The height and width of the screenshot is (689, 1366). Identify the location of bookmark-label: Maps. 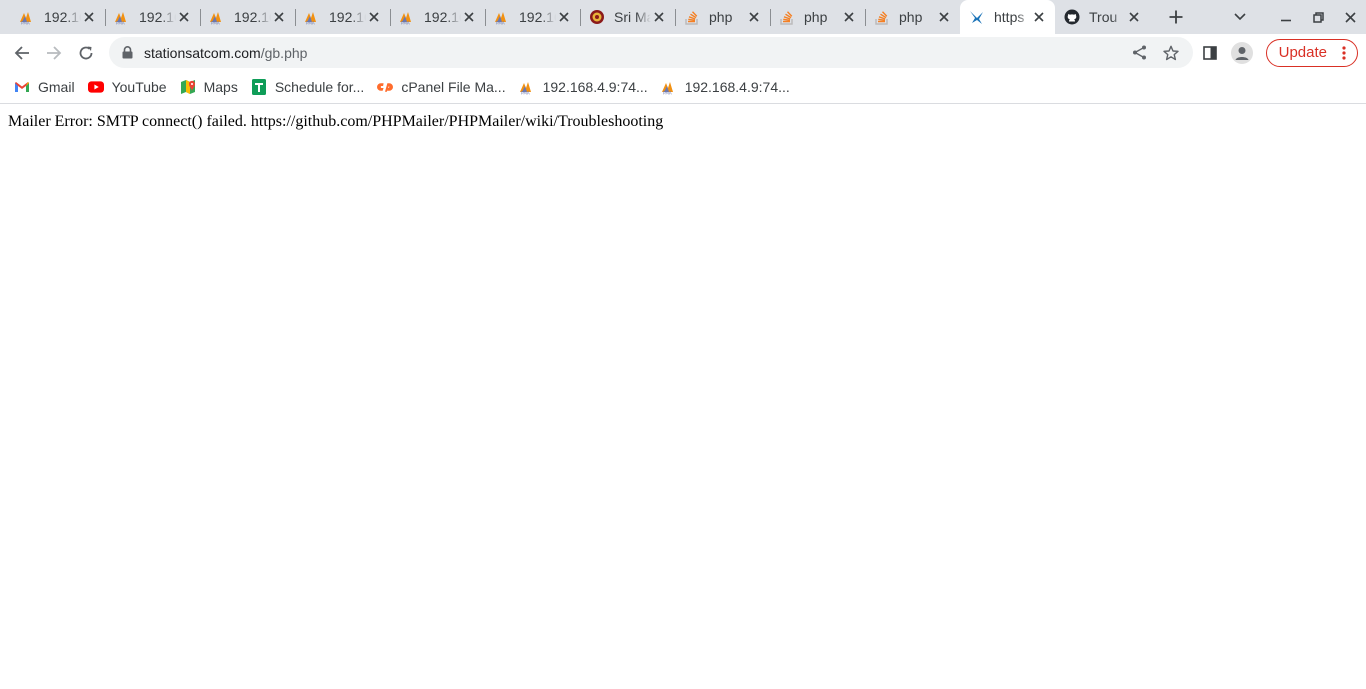
(220, 87).